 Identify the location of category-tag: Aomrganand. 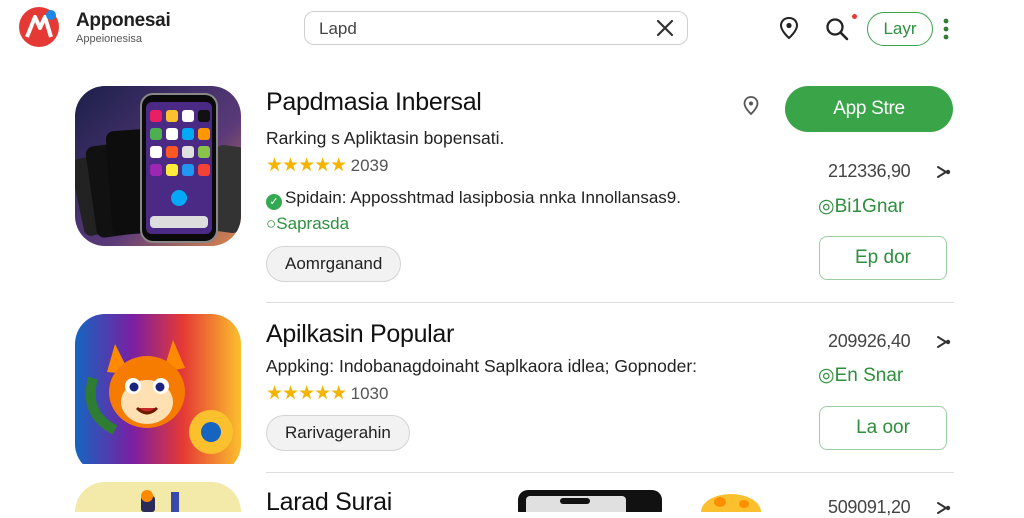
(334, 264).